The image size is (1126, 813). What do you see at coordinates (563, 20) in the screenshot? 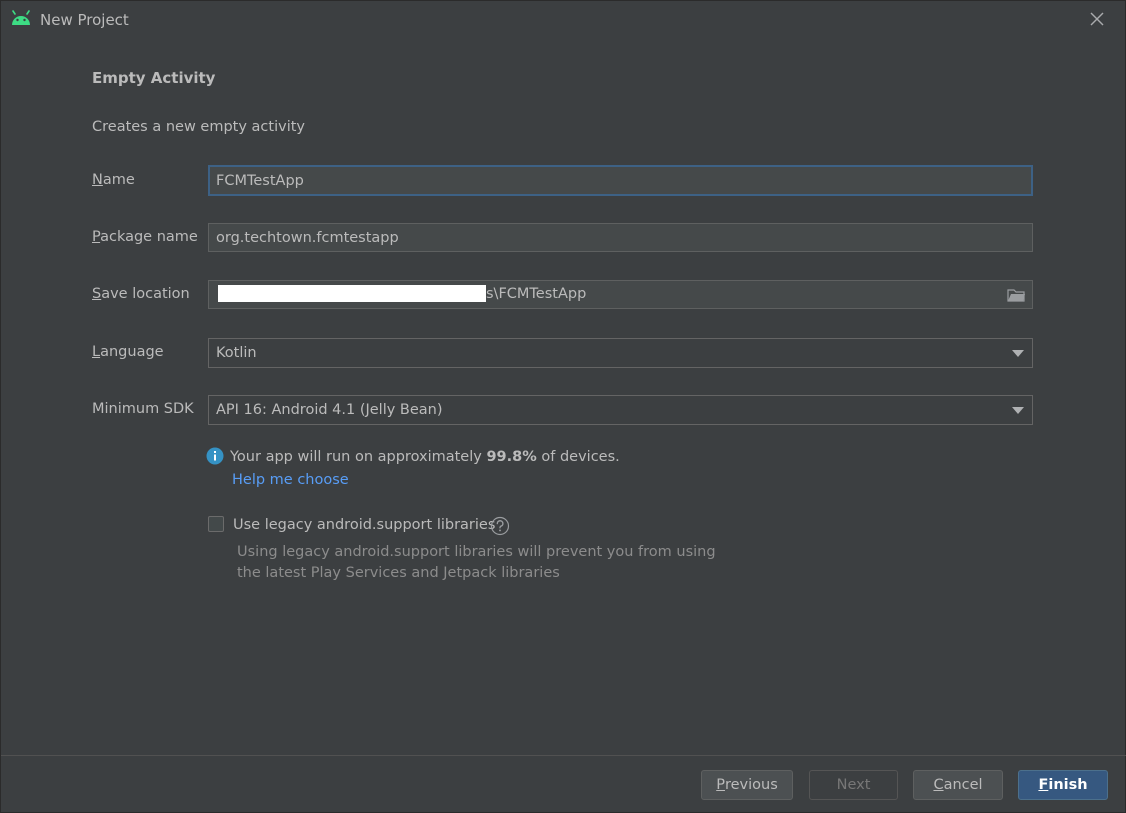
I see `title-bar: New Project` at bounding box center [563, 20].